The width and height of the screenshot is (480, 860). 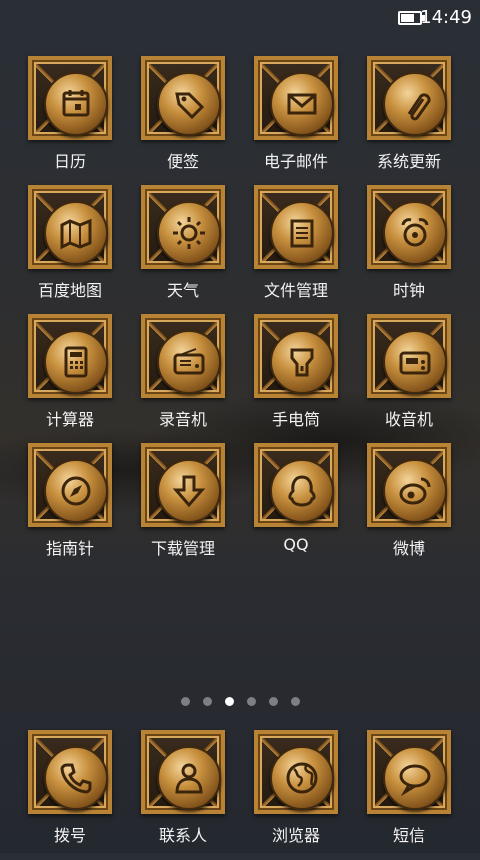 I want to click on app-icon-alarm-clock: 时钟, so click(x=409, y=250).